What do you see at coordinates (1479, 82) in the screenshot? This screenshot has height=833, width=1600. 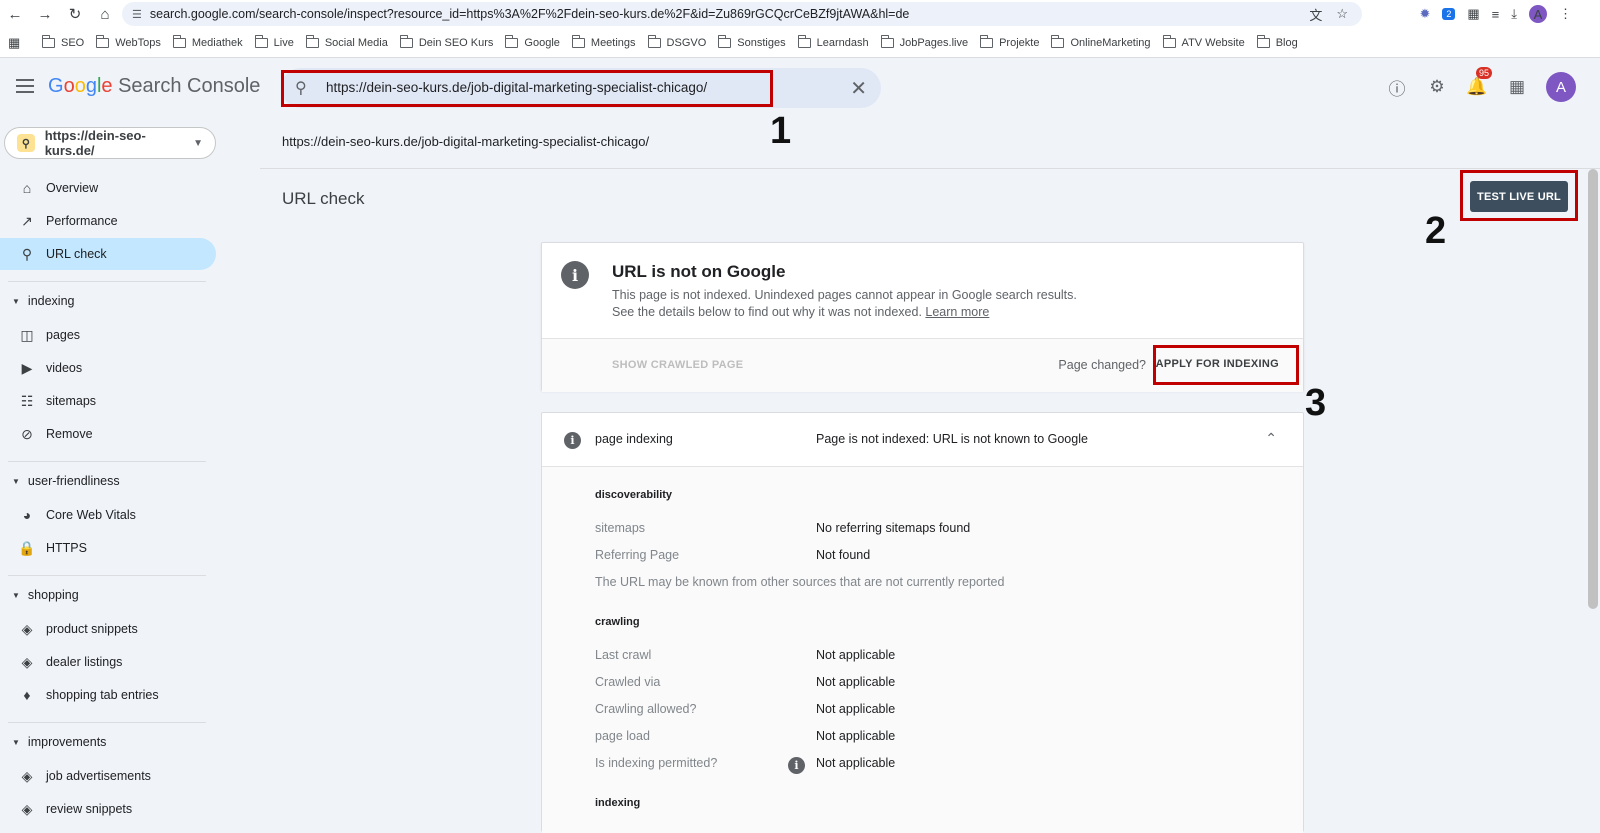 I see `notifications-icon: 🔔 95` at bounding box center [1479, 82].